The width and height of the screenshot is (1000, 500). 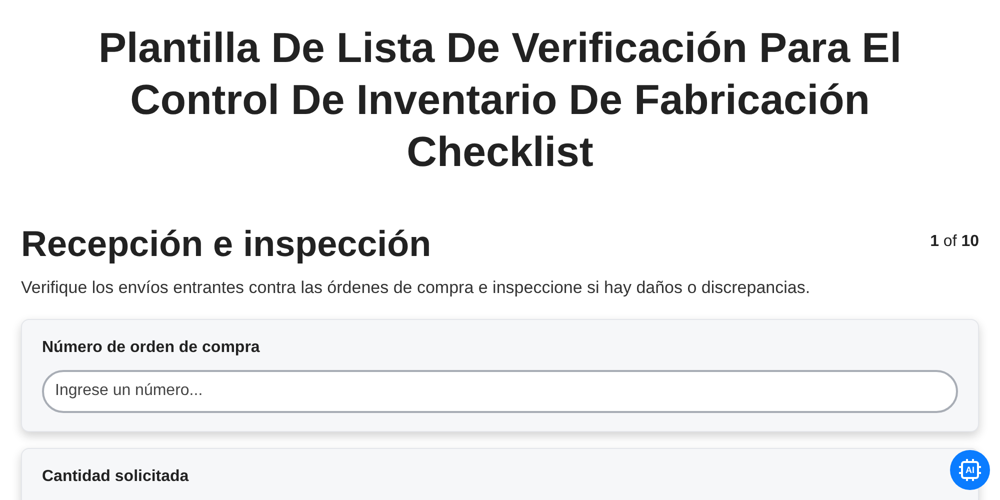 I want to click on ai-label: AI, so click(x=970, y=470).